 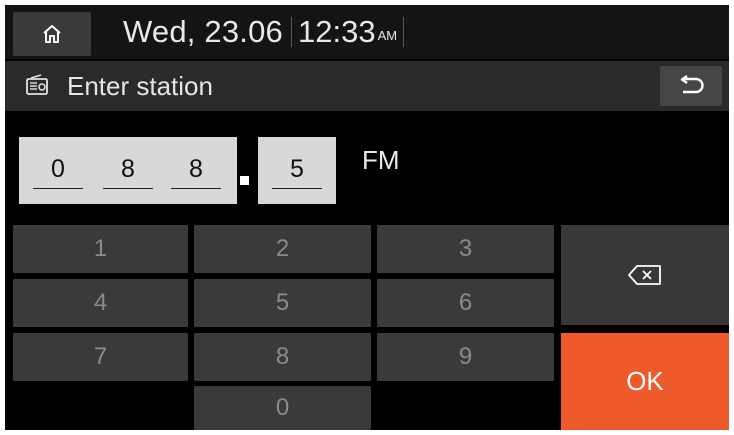 I want to click on title-bar: Enter station, so click(x=367, y=86).